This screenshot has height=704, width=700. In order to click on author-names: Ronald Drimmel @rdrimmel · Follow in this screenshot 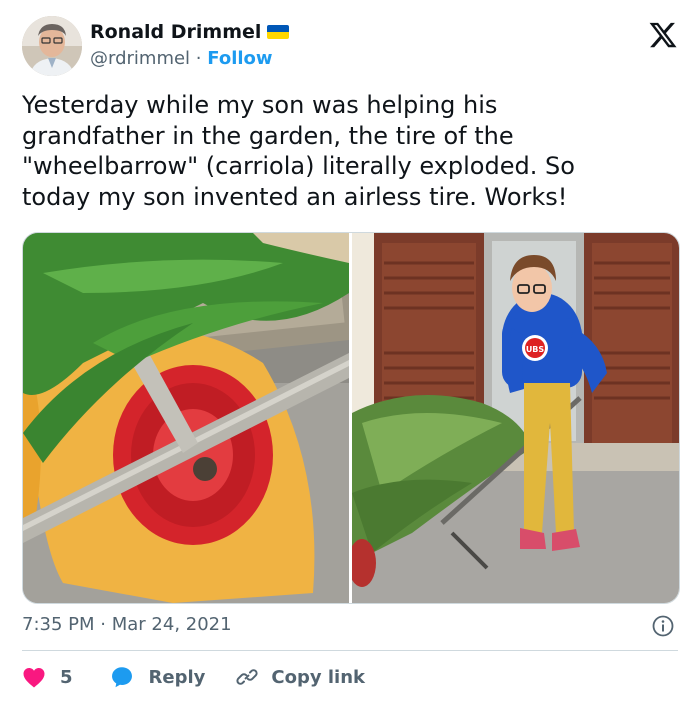, I will do `click(190, 46)`.